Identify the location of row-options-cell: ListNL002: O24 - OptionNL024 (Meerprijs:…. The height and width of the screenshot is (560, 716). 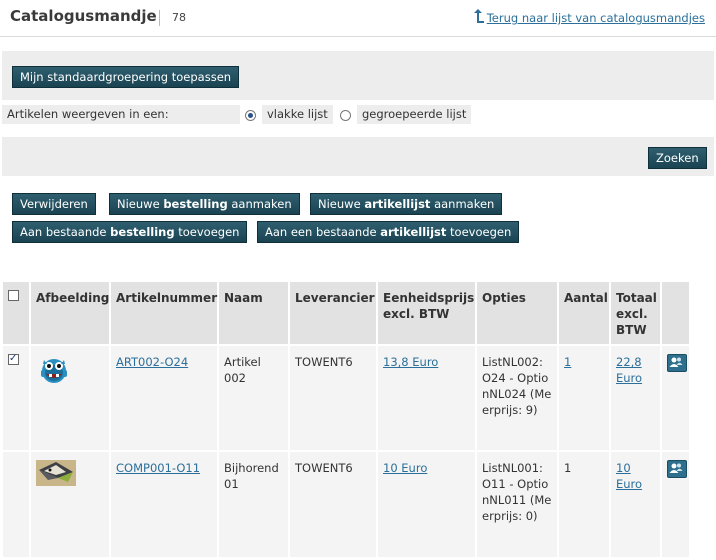
(517, 397).